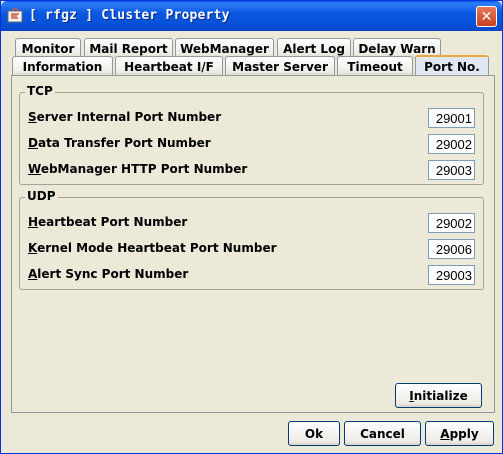 Image resolution: width=503 pixels, height=454 pixels. What do you see at coordinates (451, 144) in the screenshot?
I see `data-transfer-port-input: 29002` at bounding box center [451, 144].